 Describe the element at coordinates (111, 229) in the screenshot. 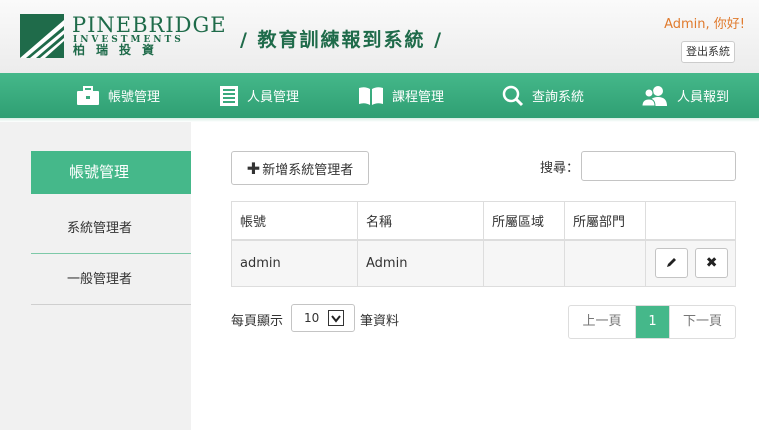

I see `sidebar-item-system-admins: 系統管理者` at that location.